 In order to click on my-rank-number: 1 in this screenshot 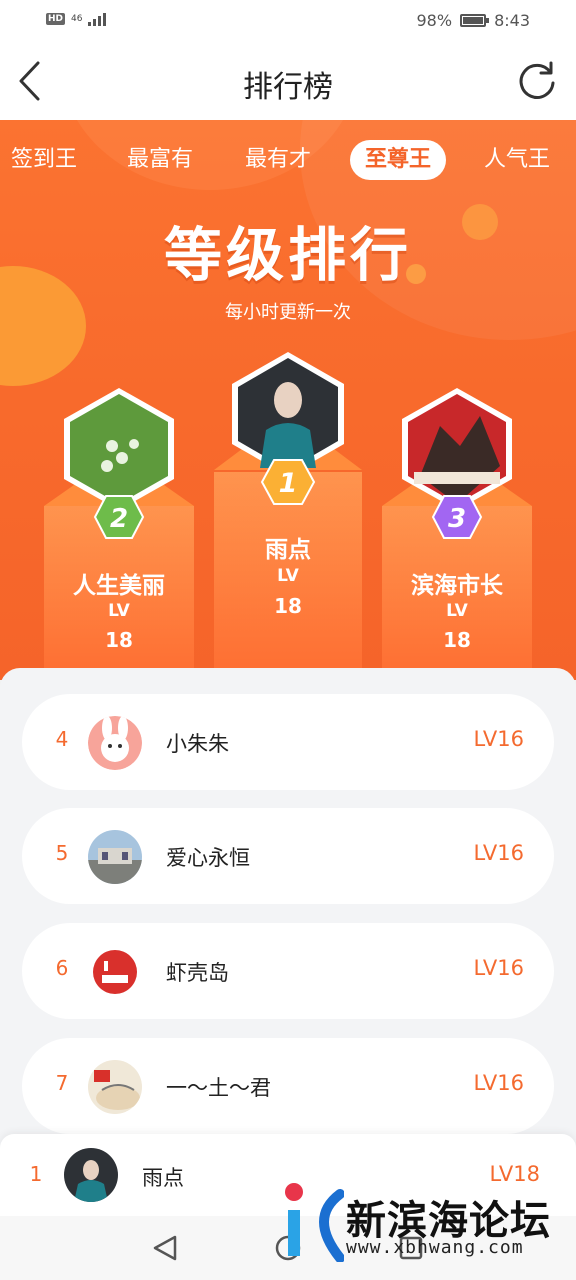, I will do `click(36, 1174)`.